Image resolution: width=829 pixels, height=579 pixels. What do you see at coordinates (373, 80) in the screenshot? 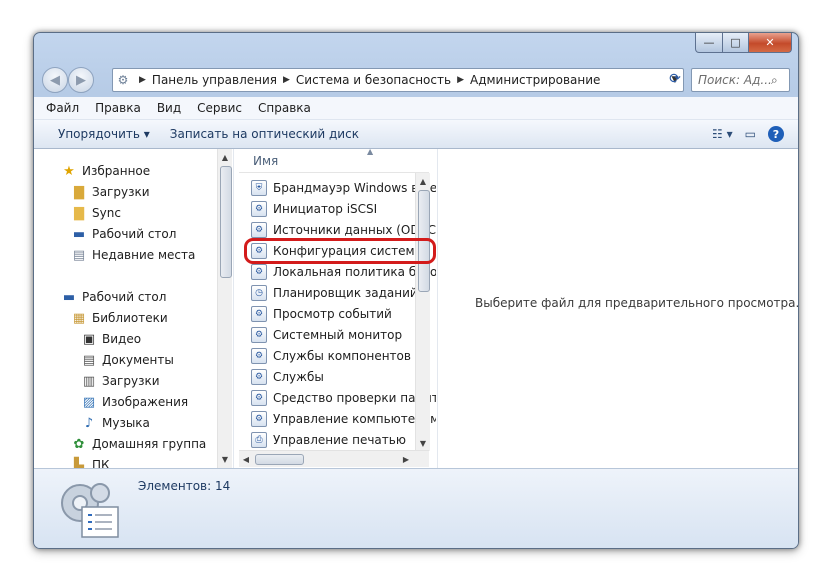
I see `breadcrumb-system-security: Система и безопасность` at bounding box center [373, 80].